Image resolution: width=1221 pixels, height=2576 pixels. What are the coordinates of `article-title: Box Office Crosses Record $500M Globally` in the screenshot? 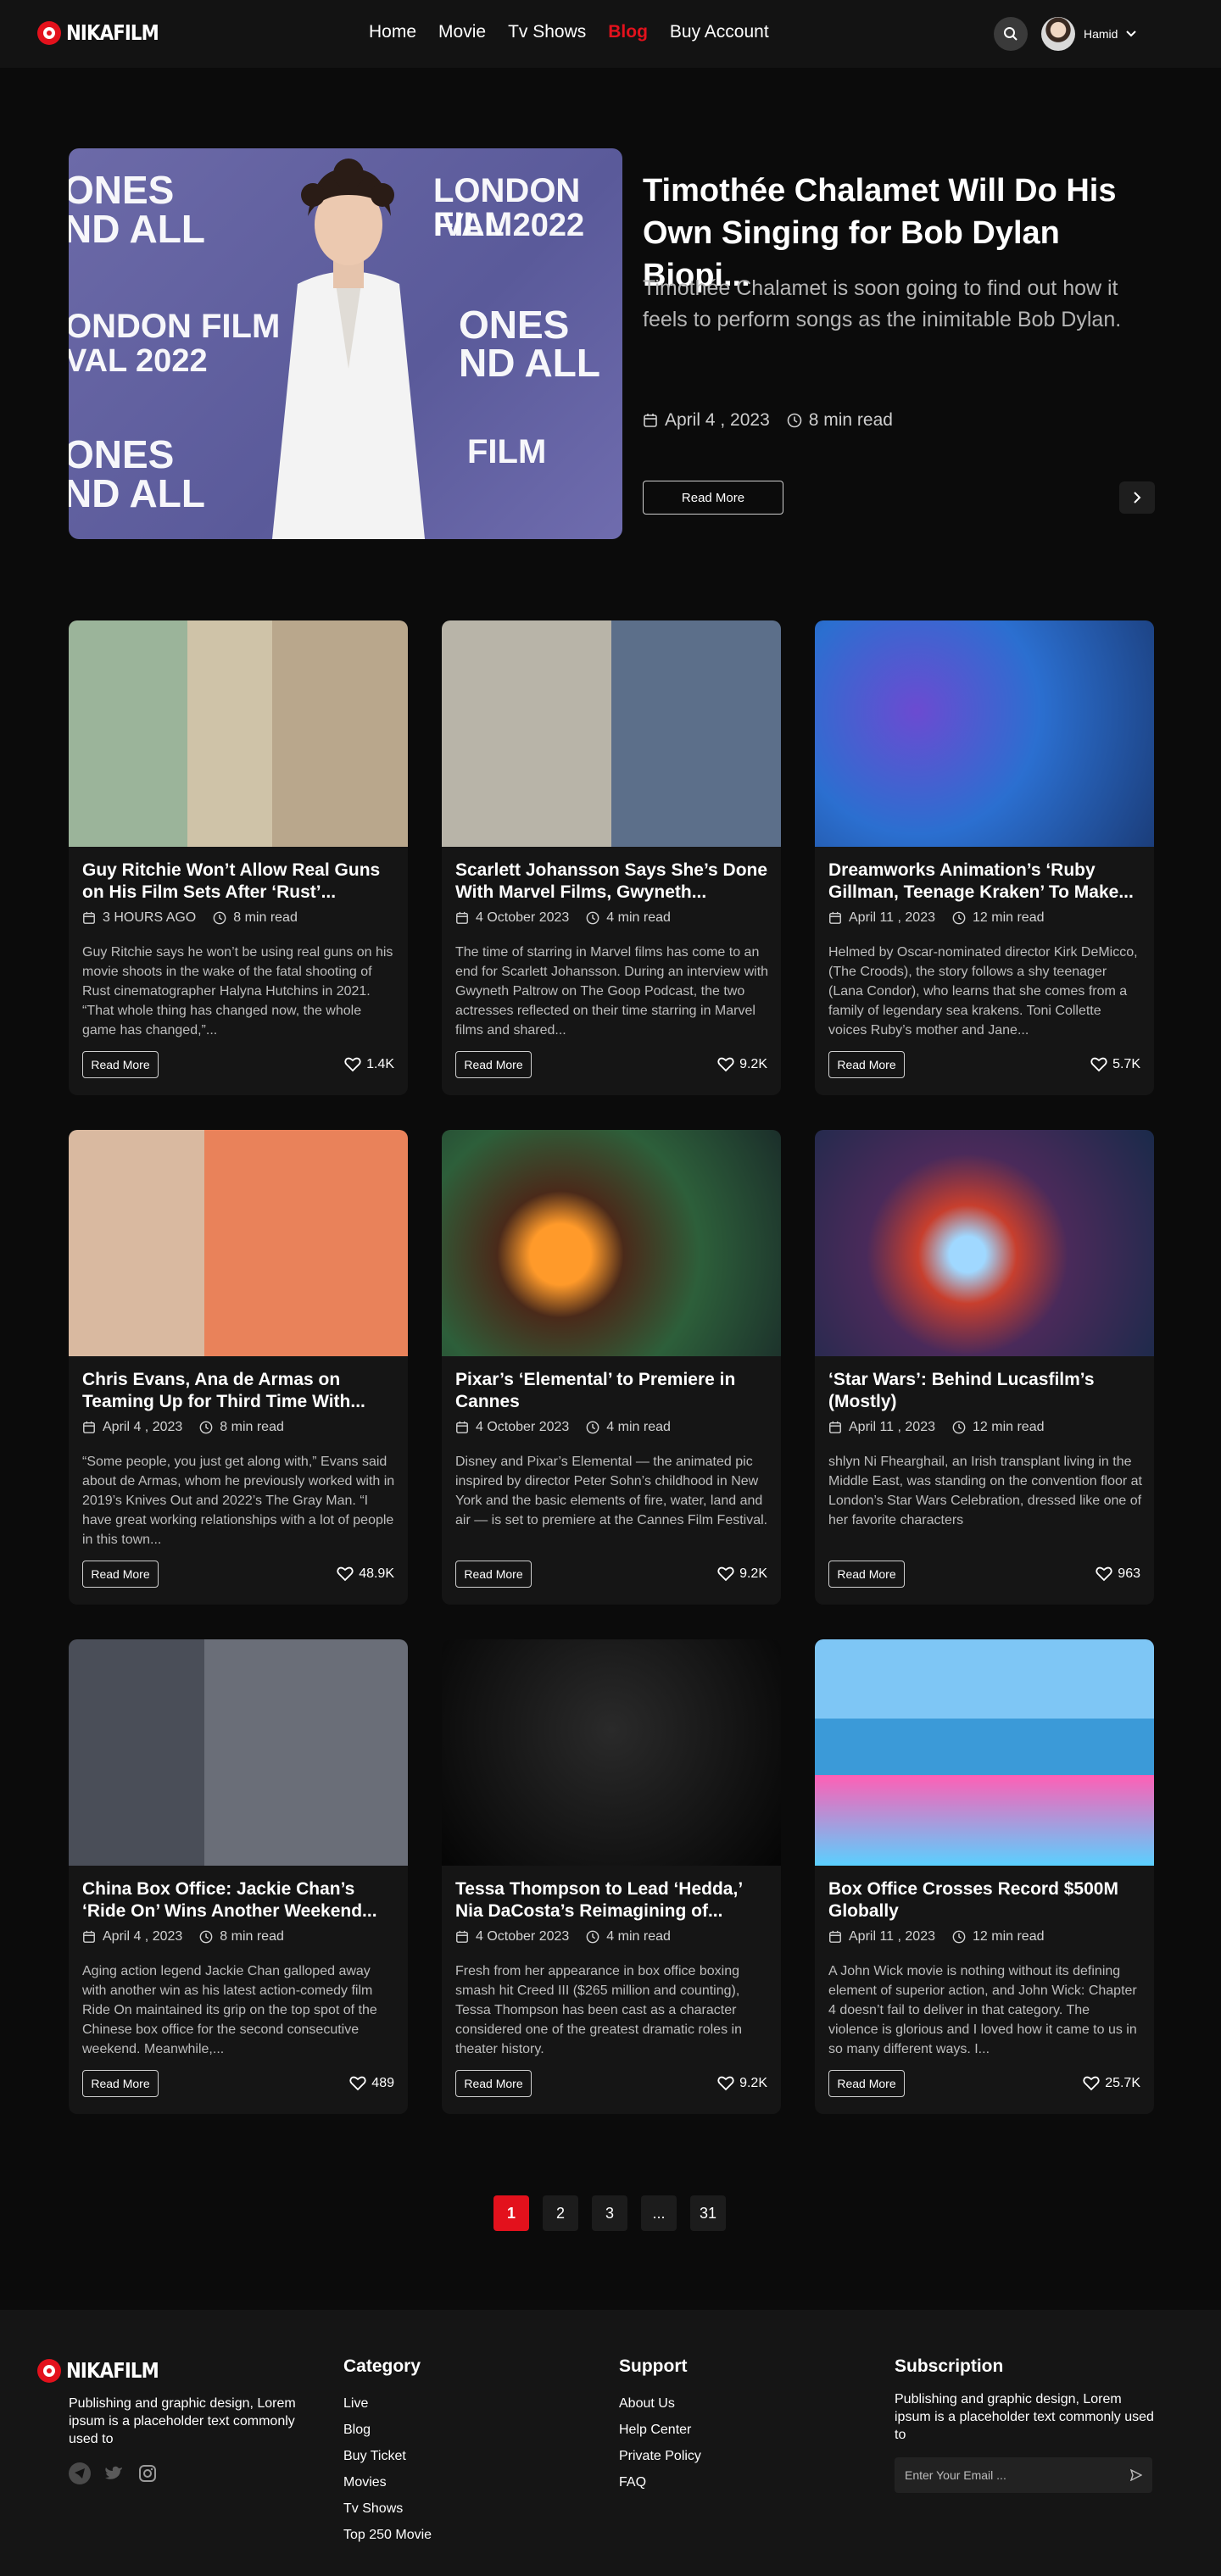 It's located at (985, 1900).